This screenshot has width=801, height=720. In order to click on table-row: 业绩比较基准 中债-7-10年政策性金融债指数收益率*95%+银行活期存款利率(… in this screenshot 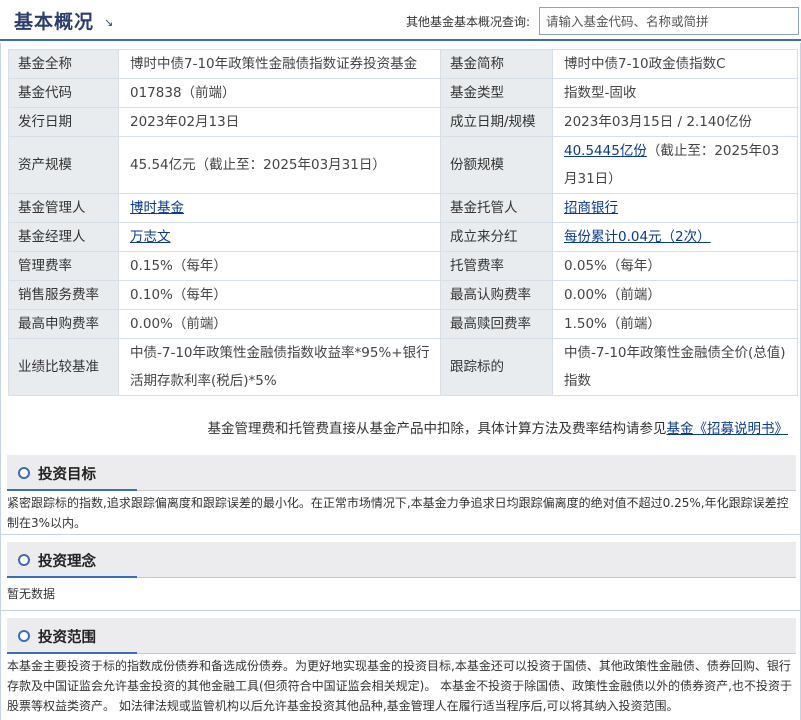, I will do `click(403, 367)`.